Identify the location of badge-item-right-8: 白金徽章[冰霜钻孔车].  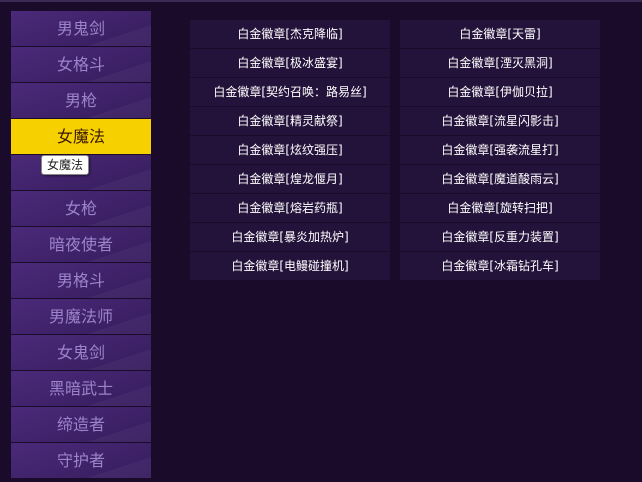
(500, 266).